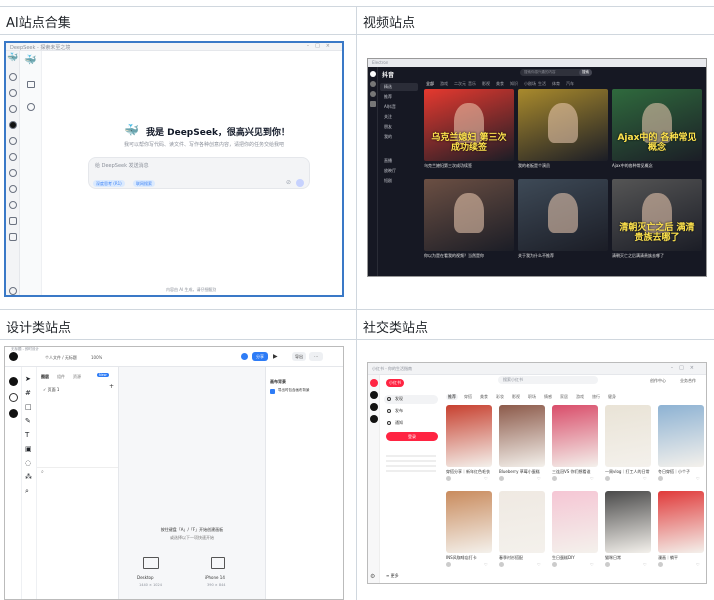 This screenshot has width=714, height=600. What do you see at coordinates (486, 84) in the screenshot?
I see `douyin-tab: 影视` at bounding box center [486, 84].